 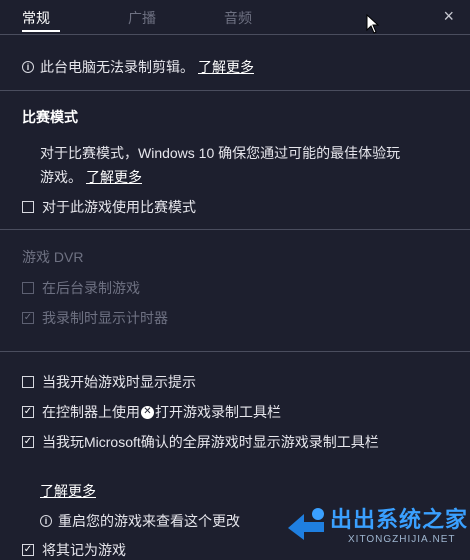 I want to click on show-timer-checkbox: ✓, so click(x=28, y=318).